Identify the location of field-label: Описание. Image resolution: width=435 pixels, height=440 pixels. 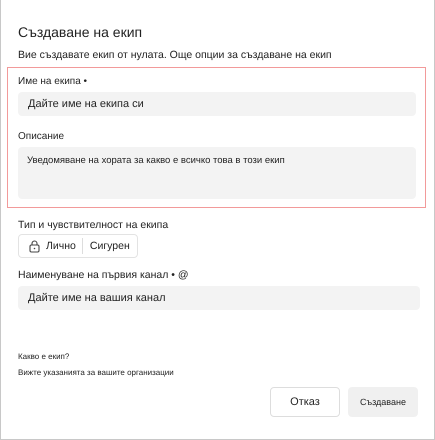
(42, 136).